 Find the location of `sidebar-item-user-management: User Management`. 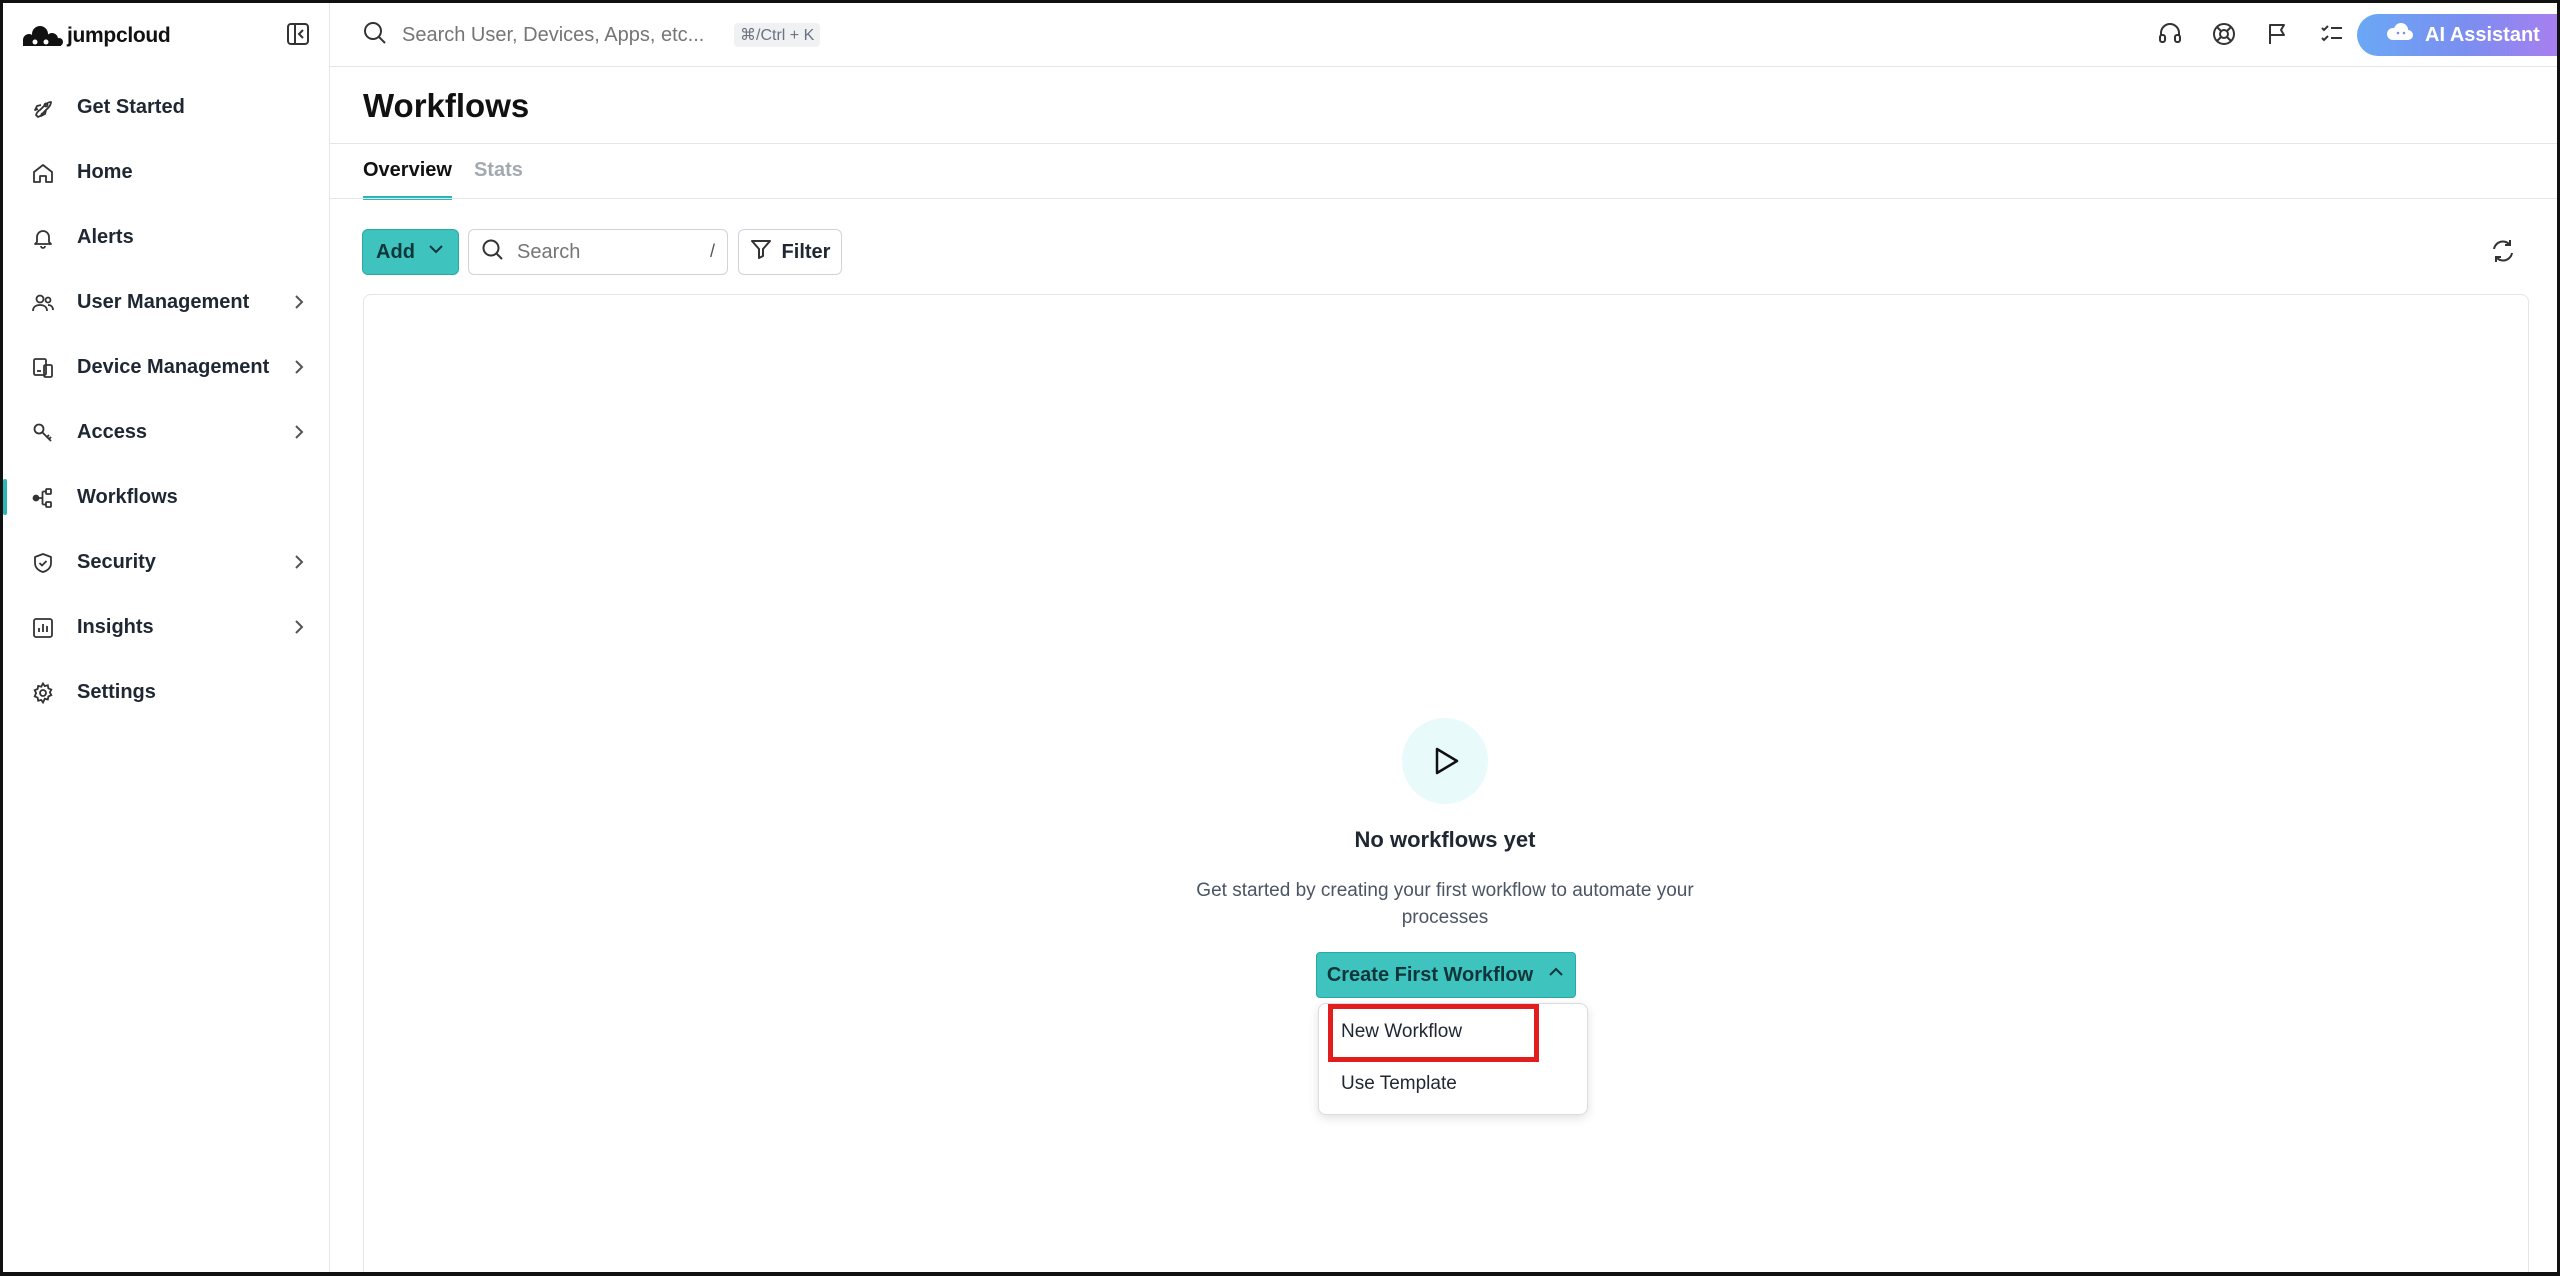

sidebar-item-user-management: User Management is located at coordinates (166, 302).